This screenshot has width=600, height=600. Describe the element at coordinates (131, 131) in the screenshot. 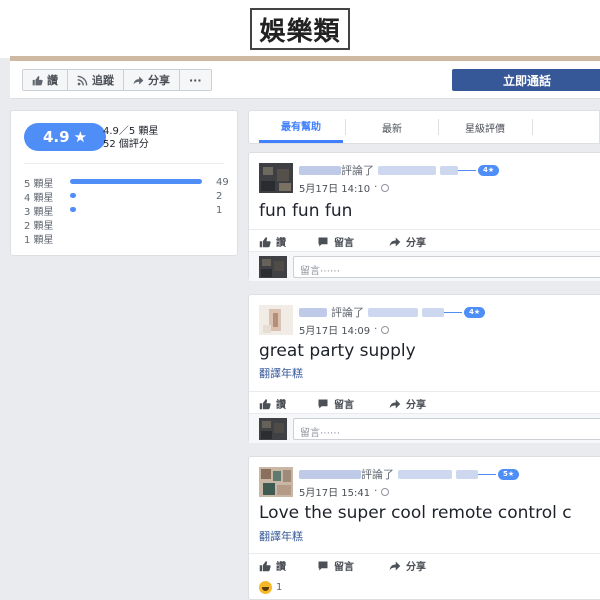

I see `rating-out-of-five: 4.9／5 顆星` at that location.